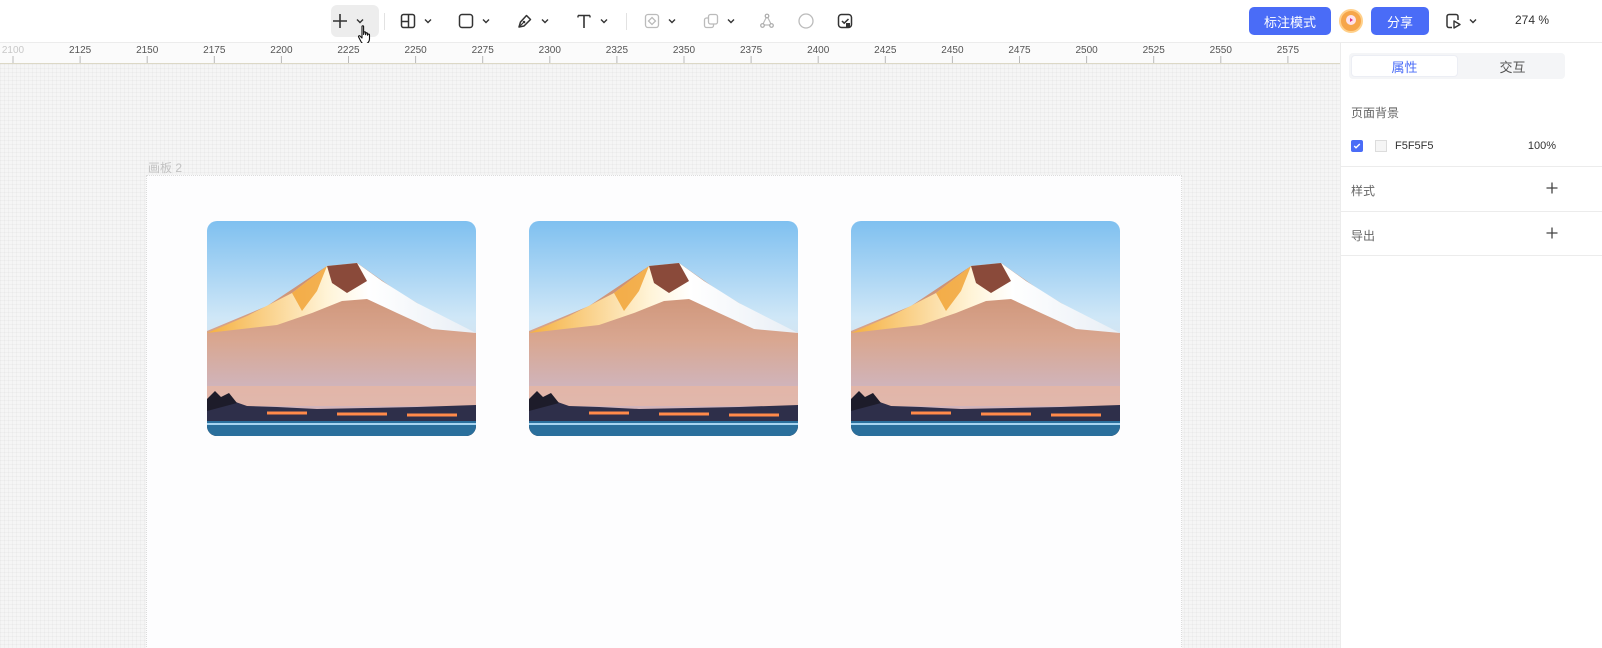  Describe the element at coordinates (1512, 66) in the screenshot. I see `tab-interaction: 交互` at that location.